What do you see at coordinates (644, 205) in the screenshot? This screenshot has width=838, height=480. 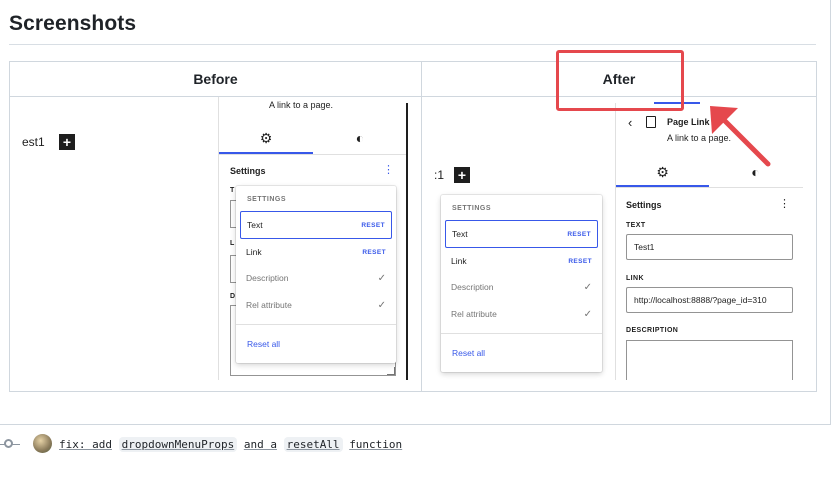 I see `after-panel-title: Settings` at bounding box center [644, 205].